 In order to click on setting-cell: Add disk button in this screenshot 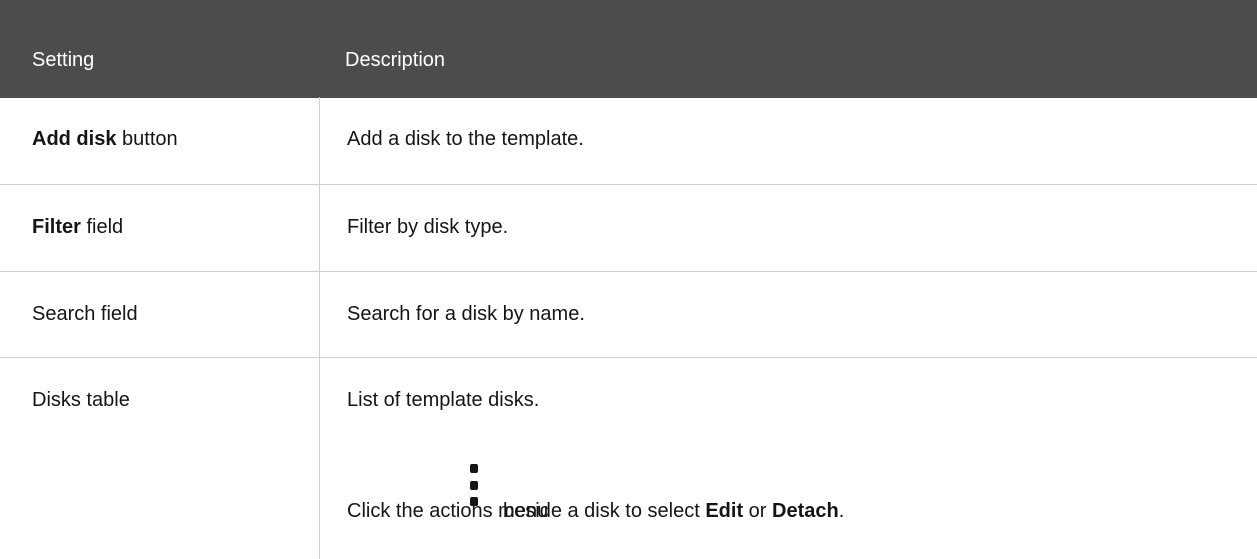, I will do `click(105, 139)`.